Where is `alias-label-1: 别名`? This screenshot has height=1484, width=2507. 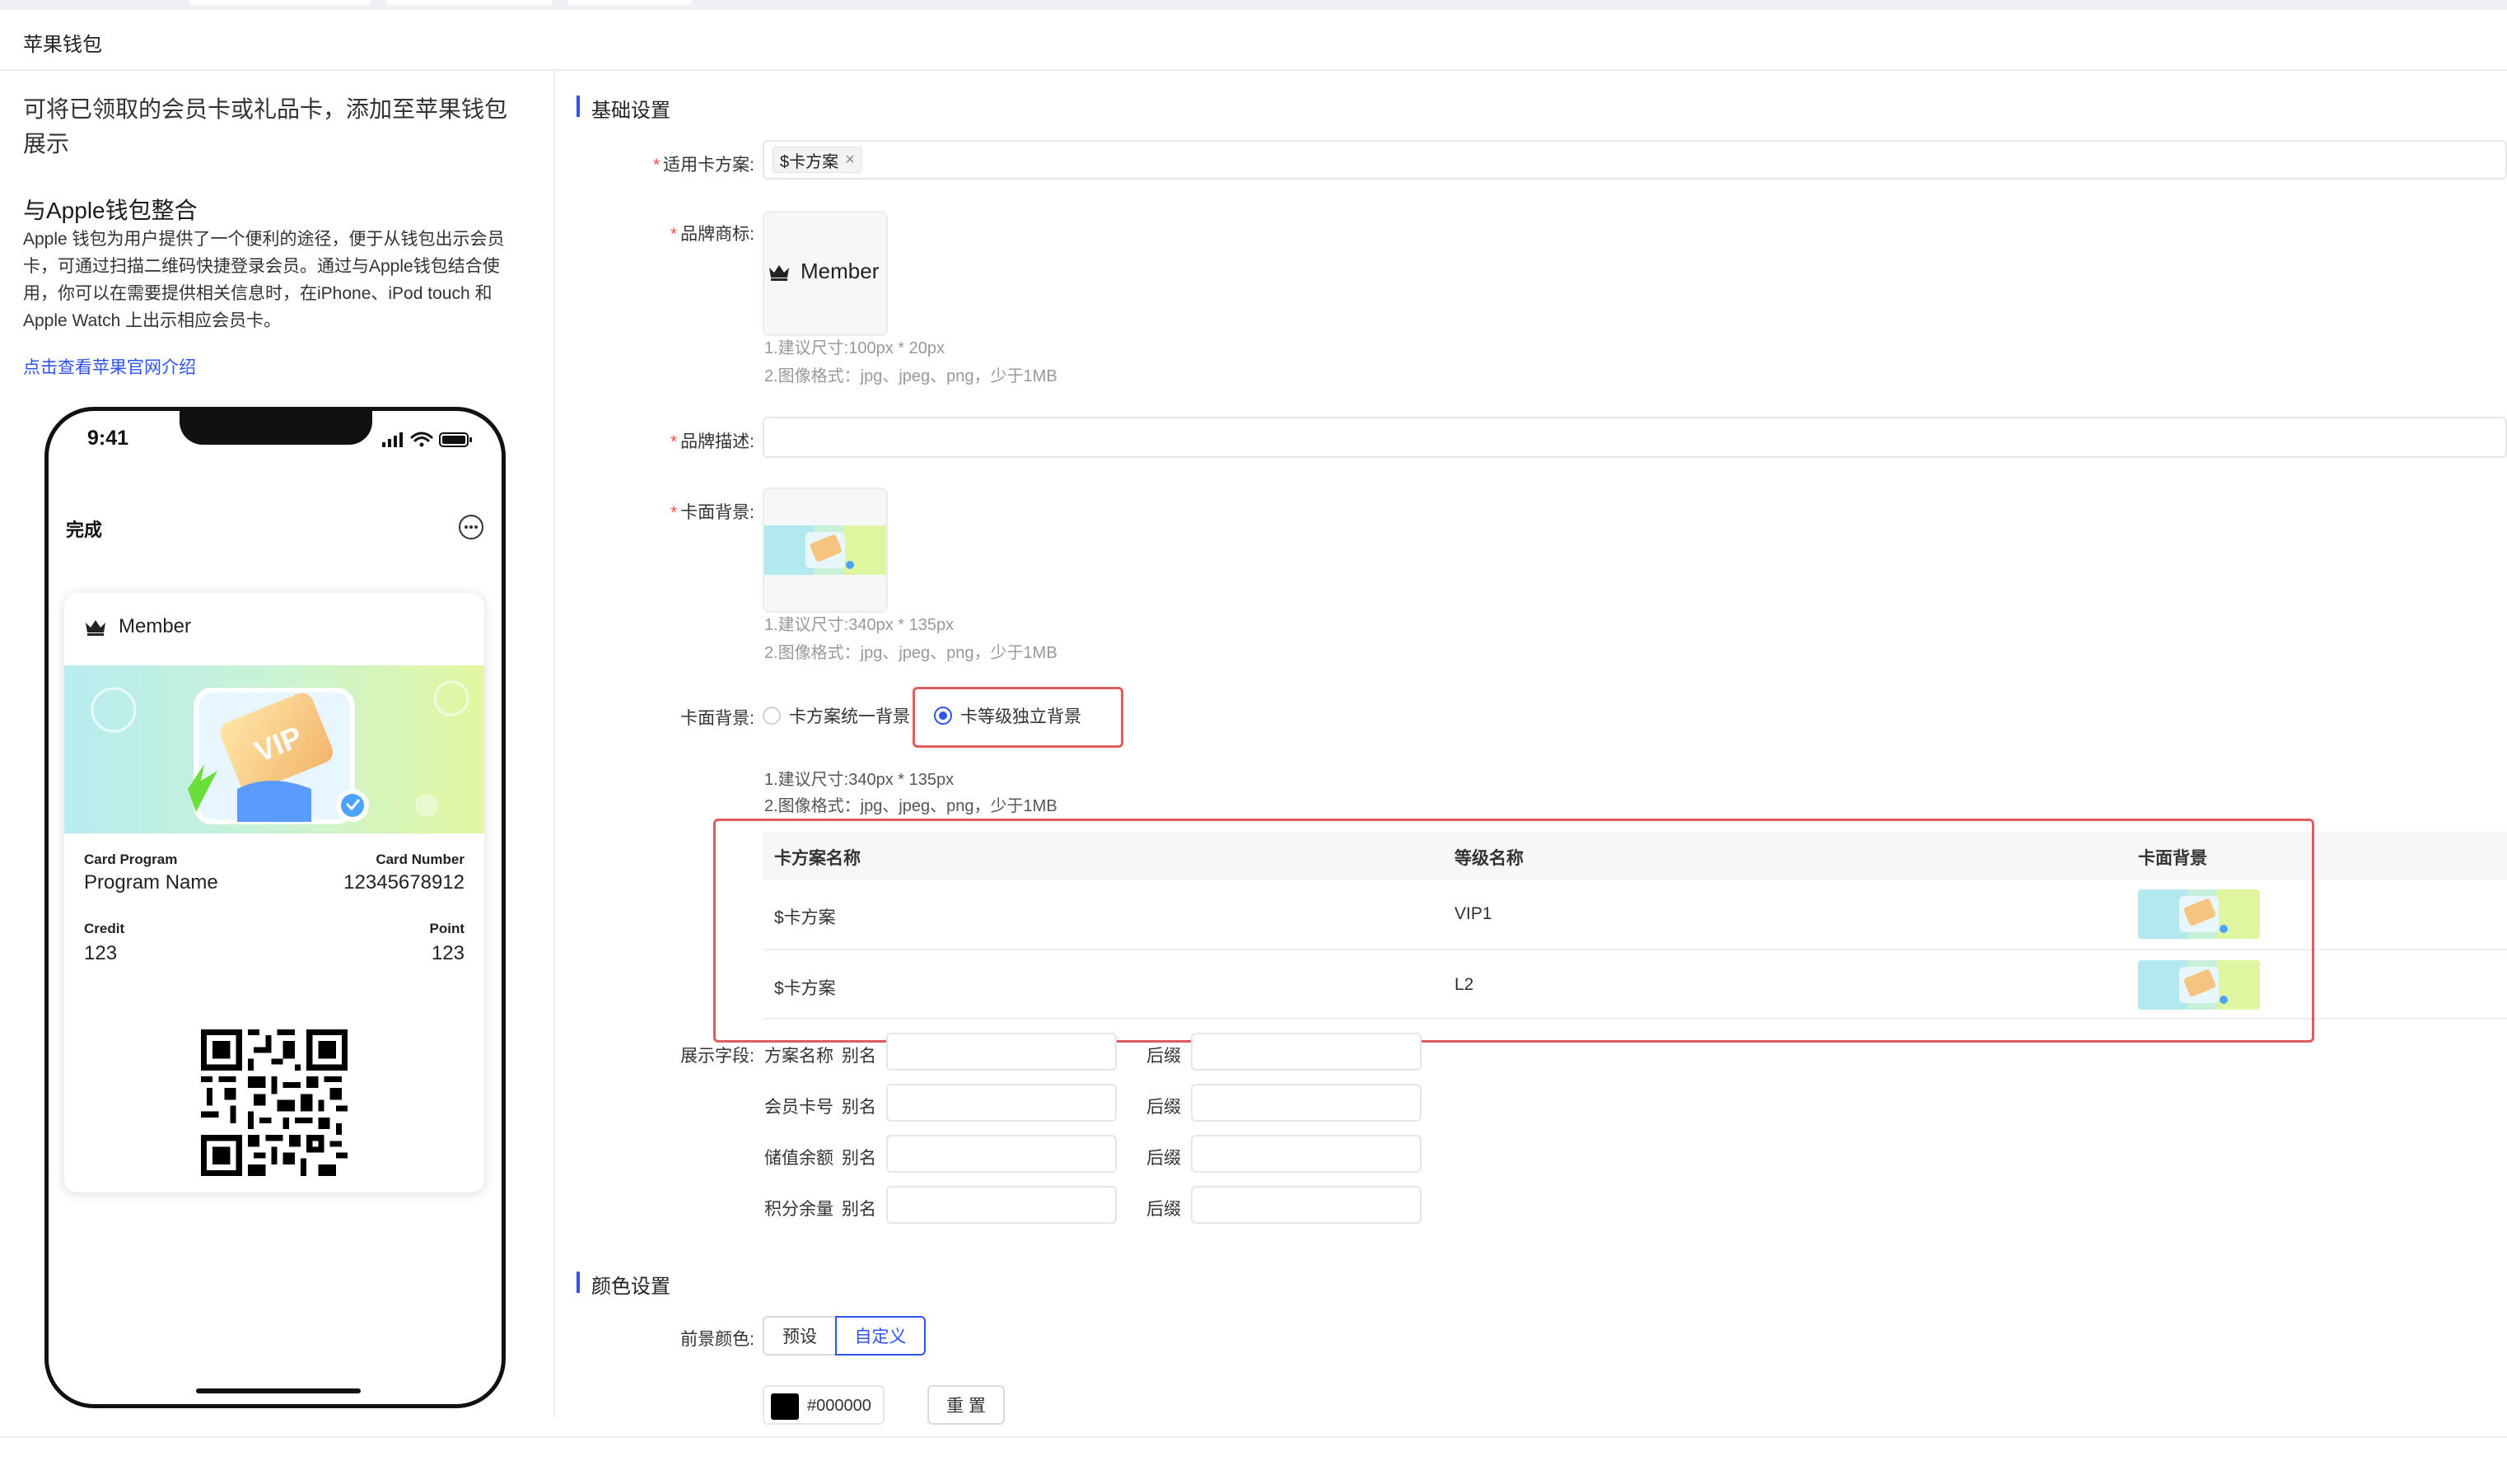
alias-label-1: 别名 is located at coordinates (859, 1056).